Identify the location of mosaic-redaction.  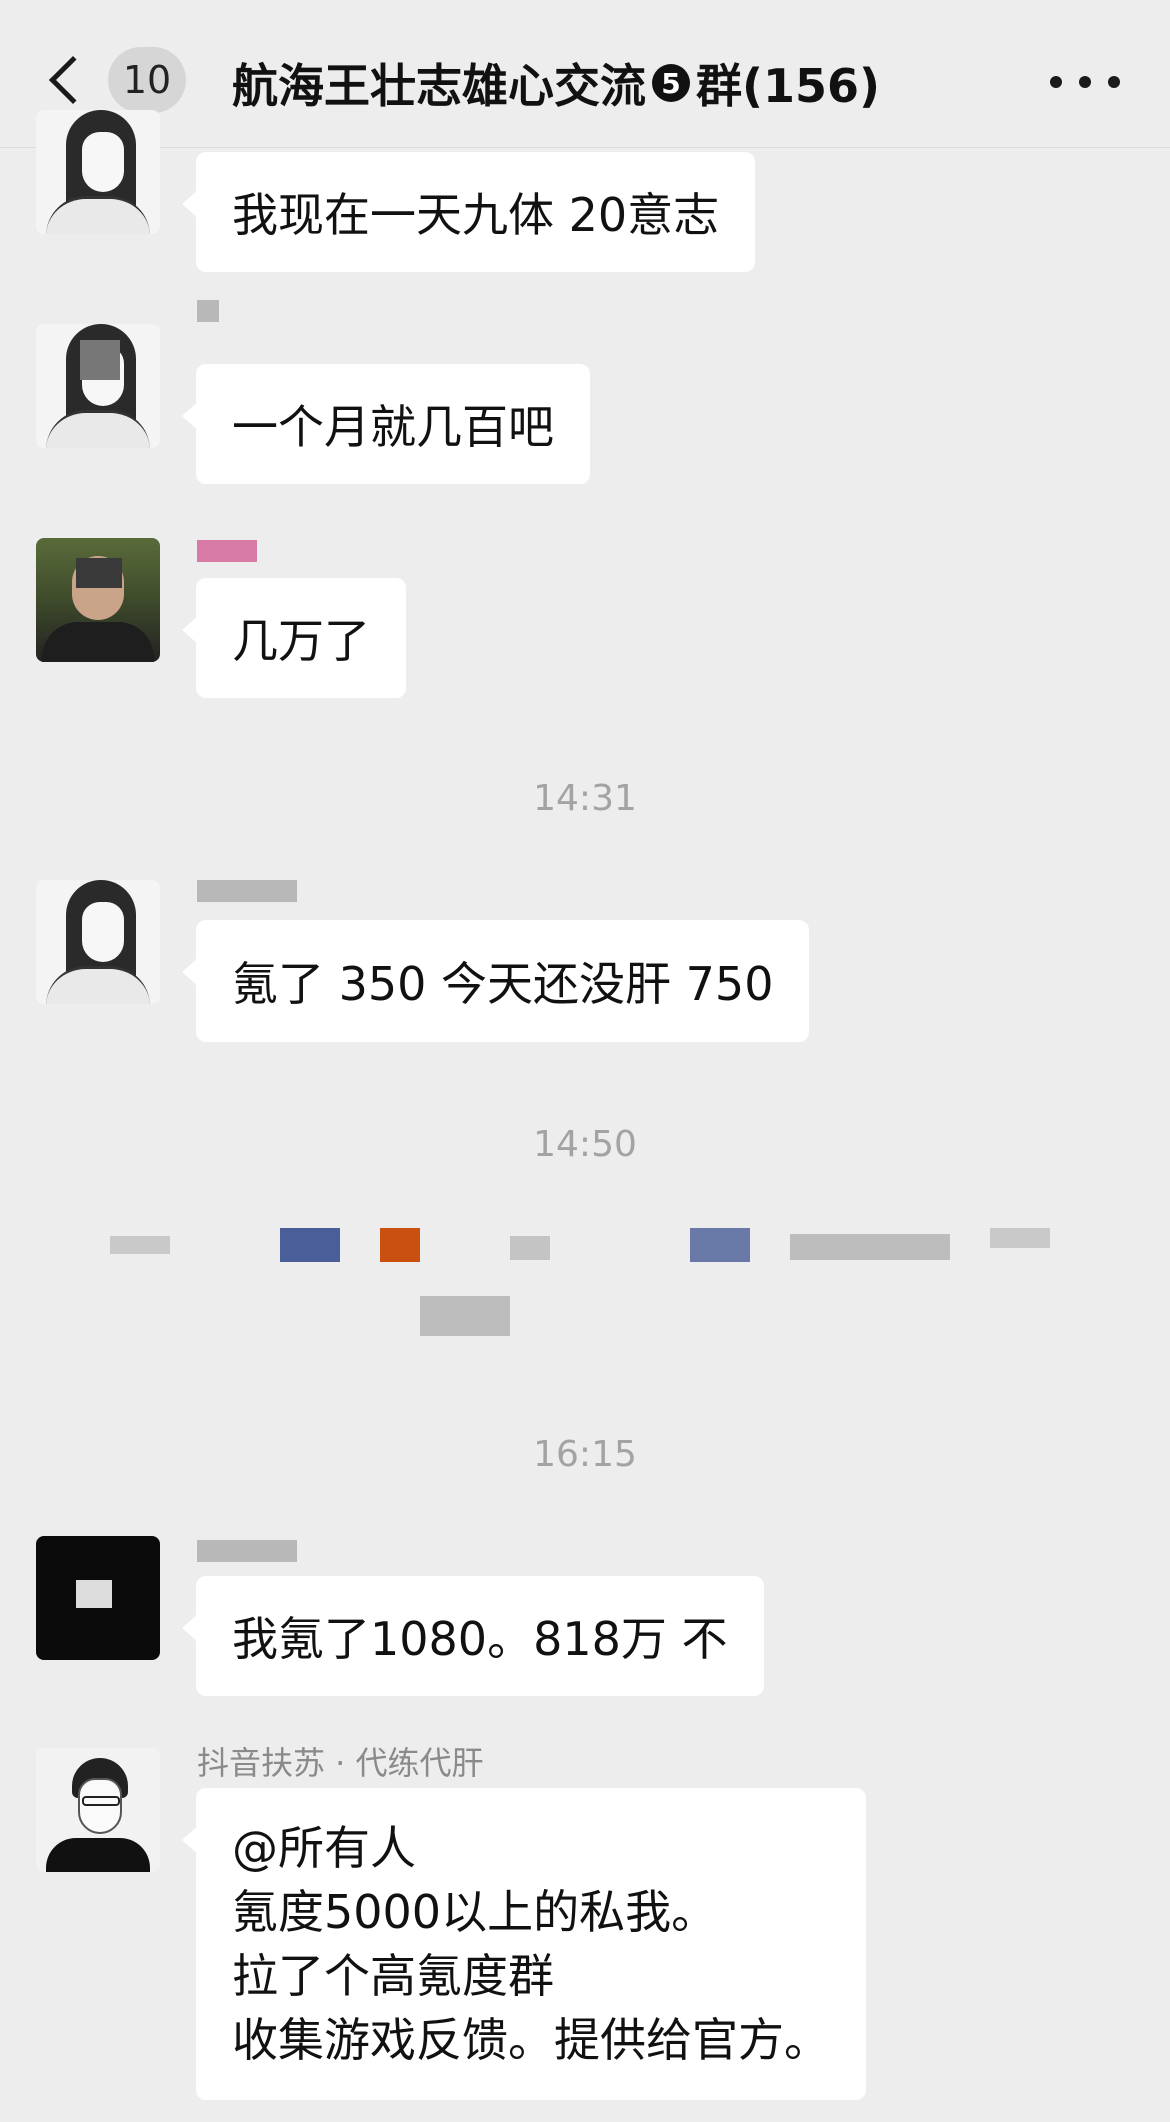
(100, 360).